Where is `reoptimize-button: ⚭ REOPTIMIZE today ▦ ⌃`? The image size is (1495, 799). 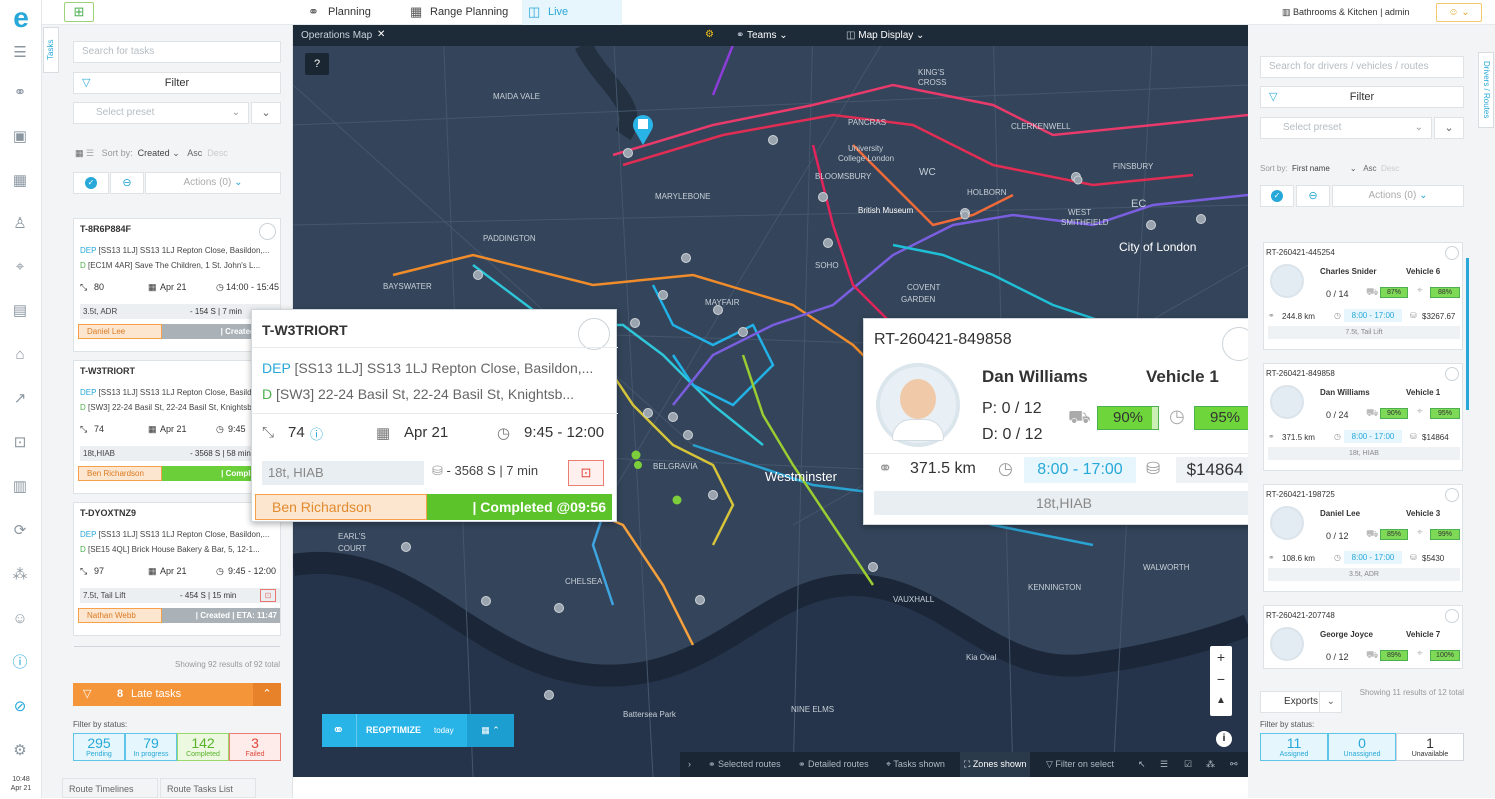
reoptimize-button: ⚭ REOPTIMIZE today ▦ ⌃ is located at coordinates (418, 730).